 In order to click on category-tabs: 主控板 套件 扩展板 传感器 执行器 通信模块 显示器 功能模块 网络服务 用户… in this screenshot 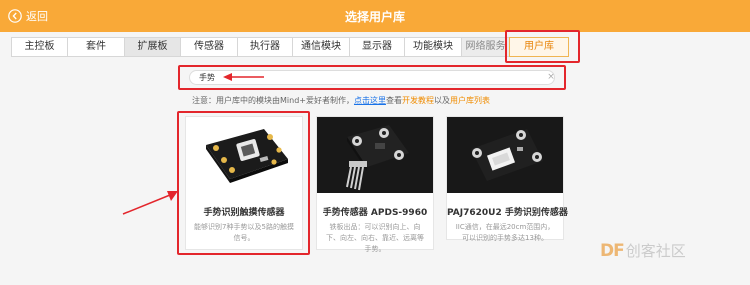, I will do `click(290, 47)`.